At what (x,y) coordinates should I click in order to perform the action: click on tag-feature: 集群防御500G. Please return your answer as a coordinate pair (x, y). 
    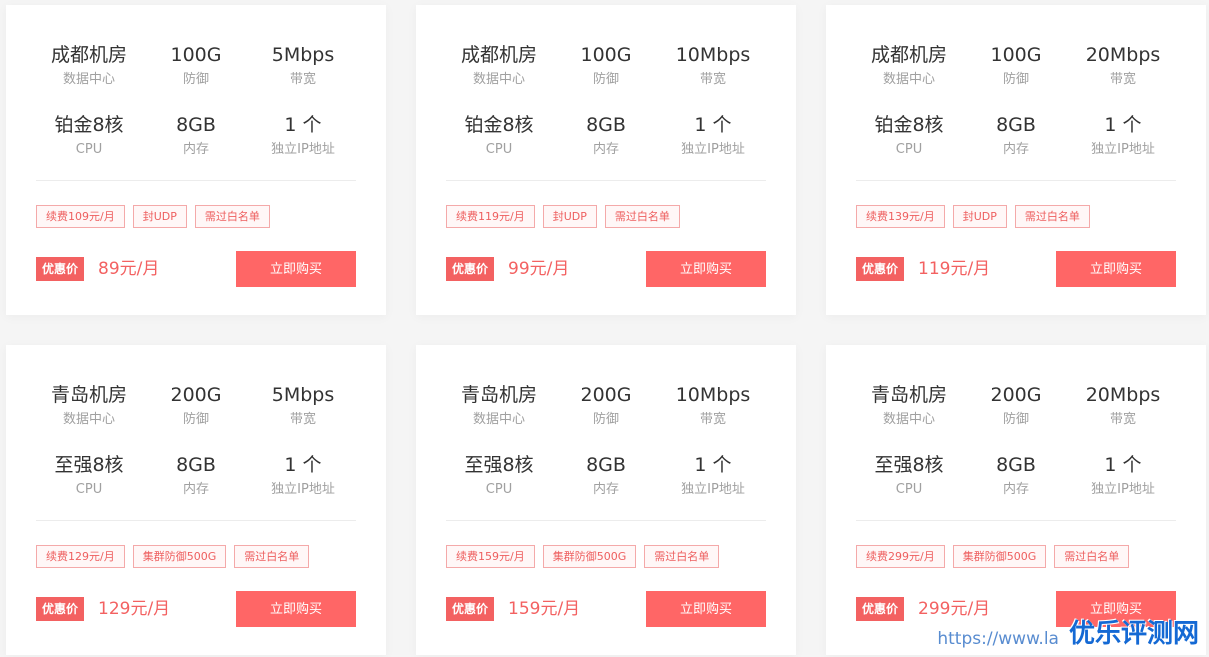
    Looking at the image, I should click on (999, 556).